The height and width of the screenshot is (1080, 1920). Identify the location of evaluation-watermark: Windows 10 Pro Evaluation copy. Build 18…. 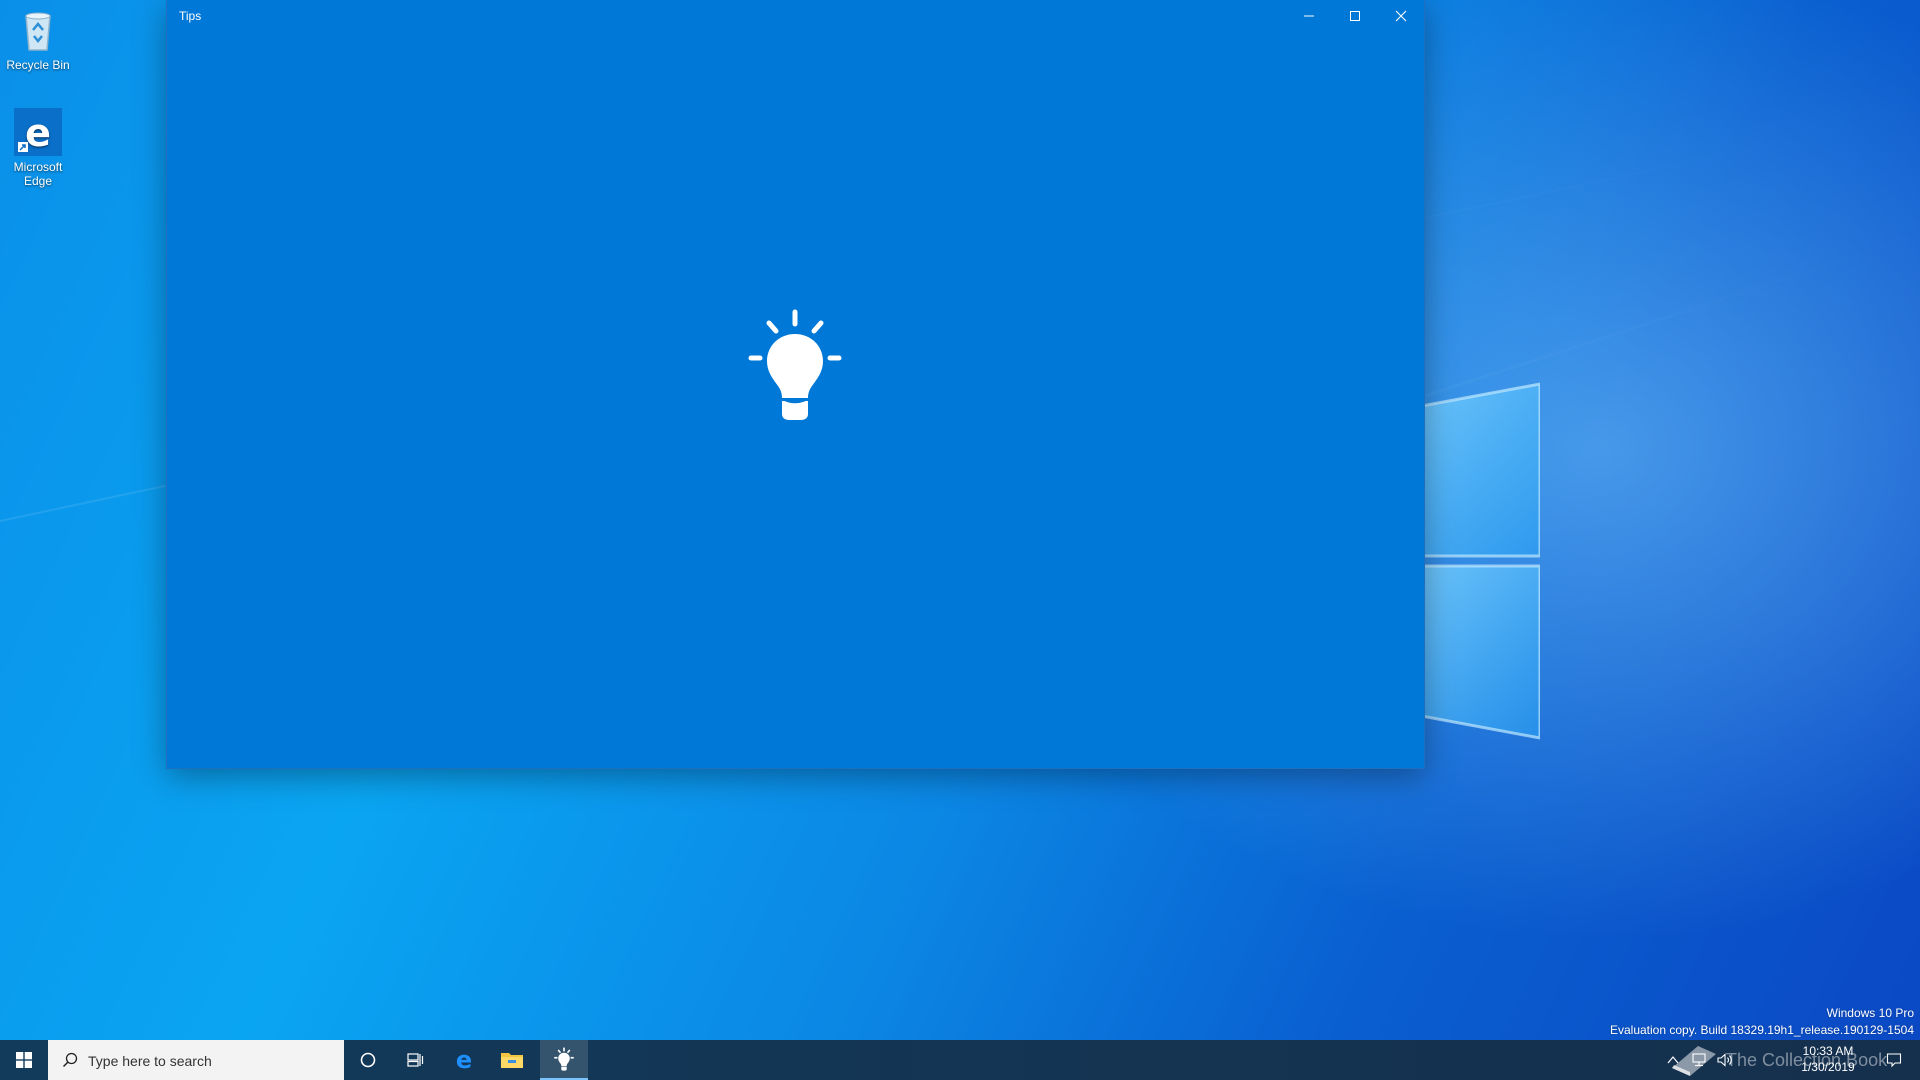
(1762, 1022).